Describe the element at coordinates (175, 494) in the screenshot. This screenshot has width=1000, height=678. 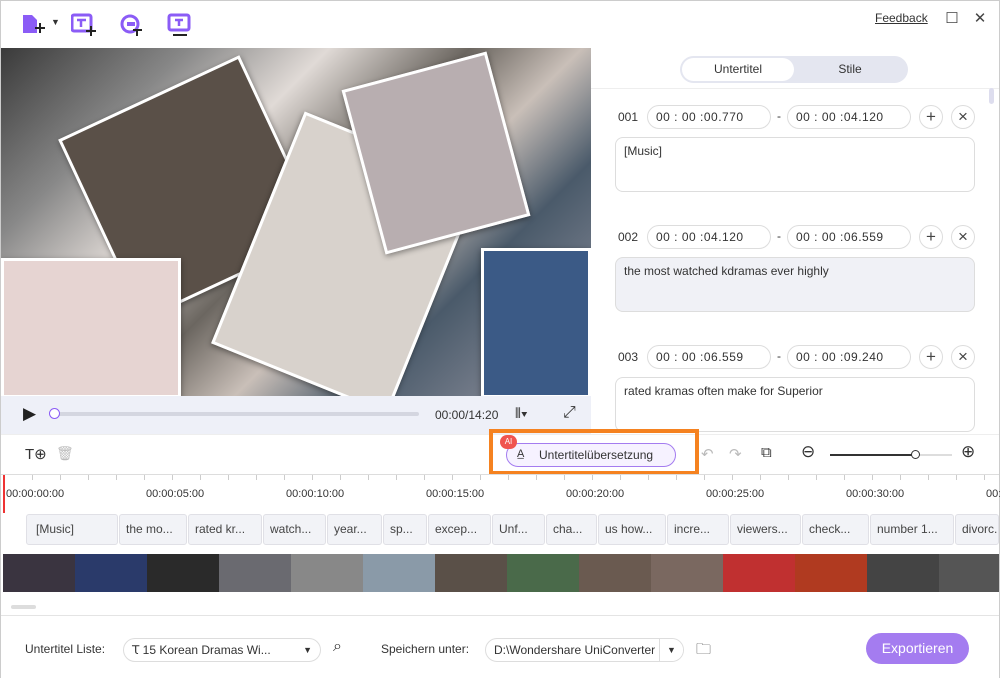
I see `ruler-label: 00:00:05:00` at that location.